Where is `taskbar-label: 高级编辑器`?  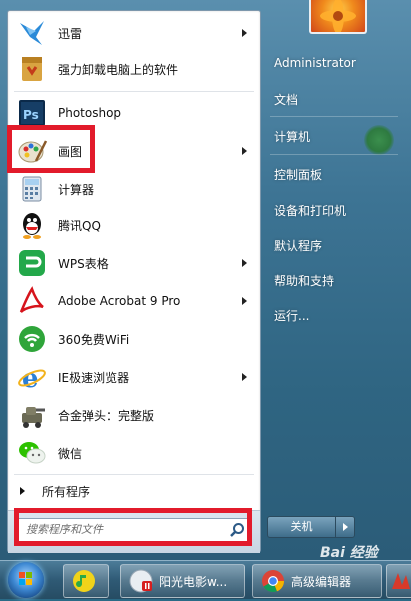 taskbar-label: 高级编辑器 is located at coordinates (321, 582).